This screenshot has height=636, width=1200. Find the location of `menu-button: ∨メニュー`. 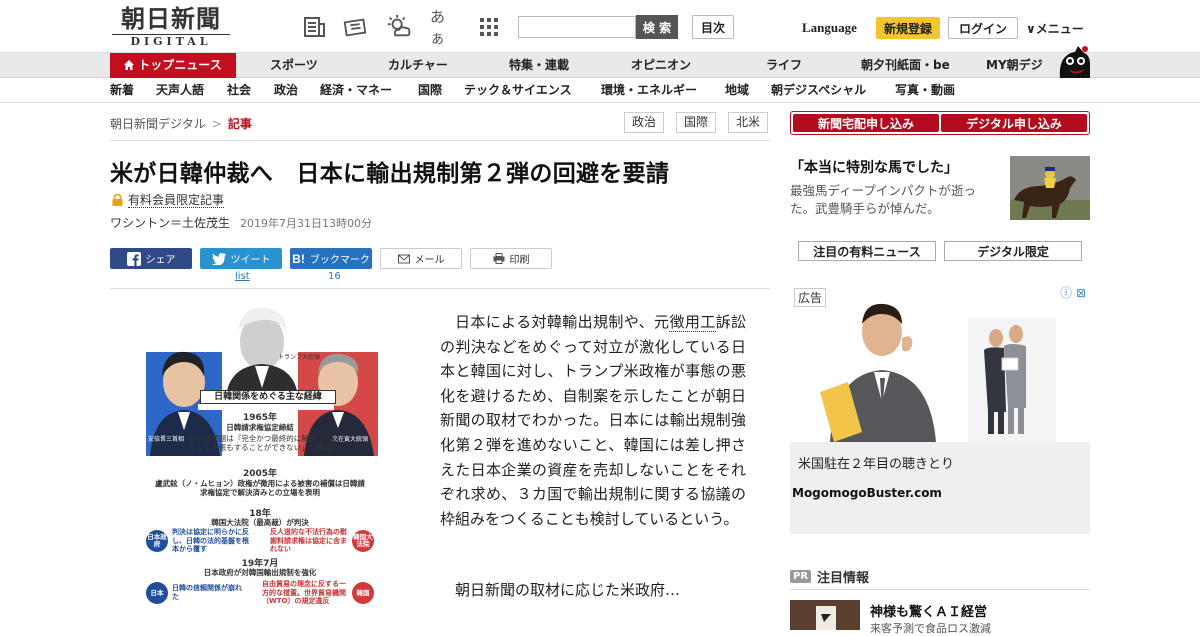

menu-button: ∨メニュー is located at coordinates (1055, 28).